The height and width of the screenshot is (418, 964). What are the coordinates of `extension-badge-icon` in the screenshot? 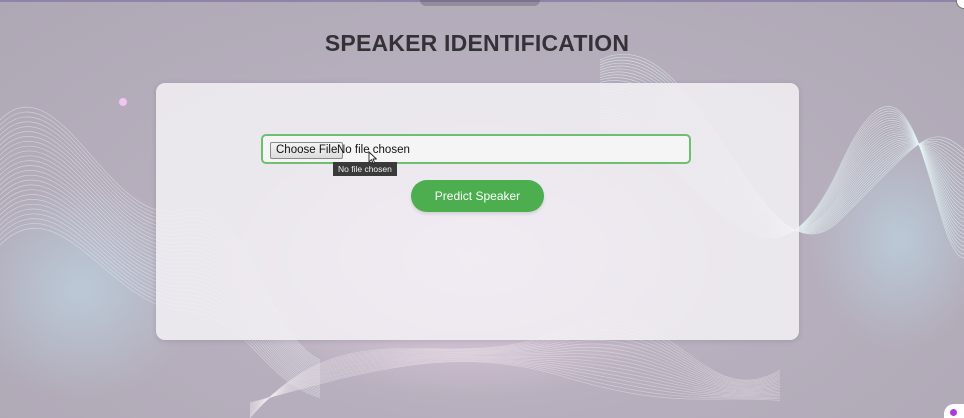 It's located at (954, 411).